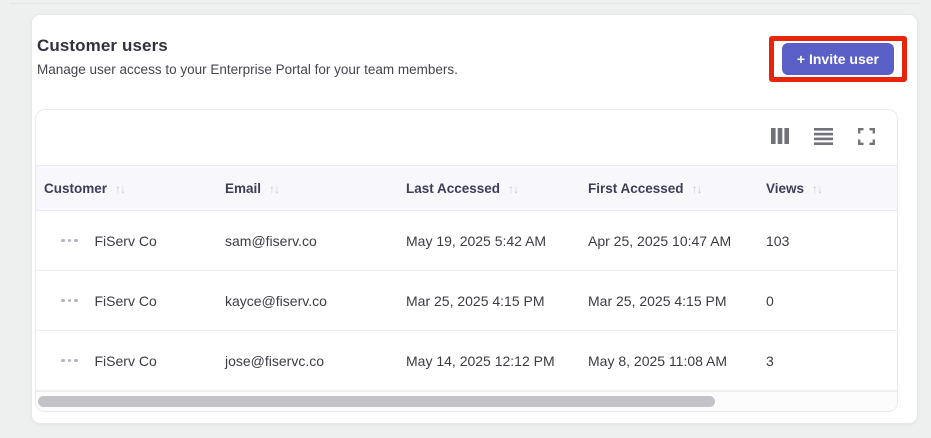  I want to click on columns-button, so click(780, 138).